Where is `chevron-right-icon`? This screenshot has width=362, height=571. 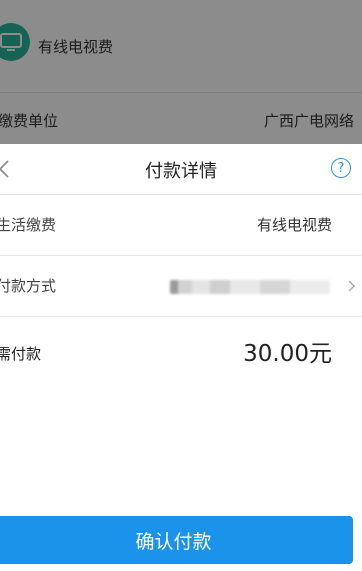 chevron-right-icon is located at coordinates (351, 286).